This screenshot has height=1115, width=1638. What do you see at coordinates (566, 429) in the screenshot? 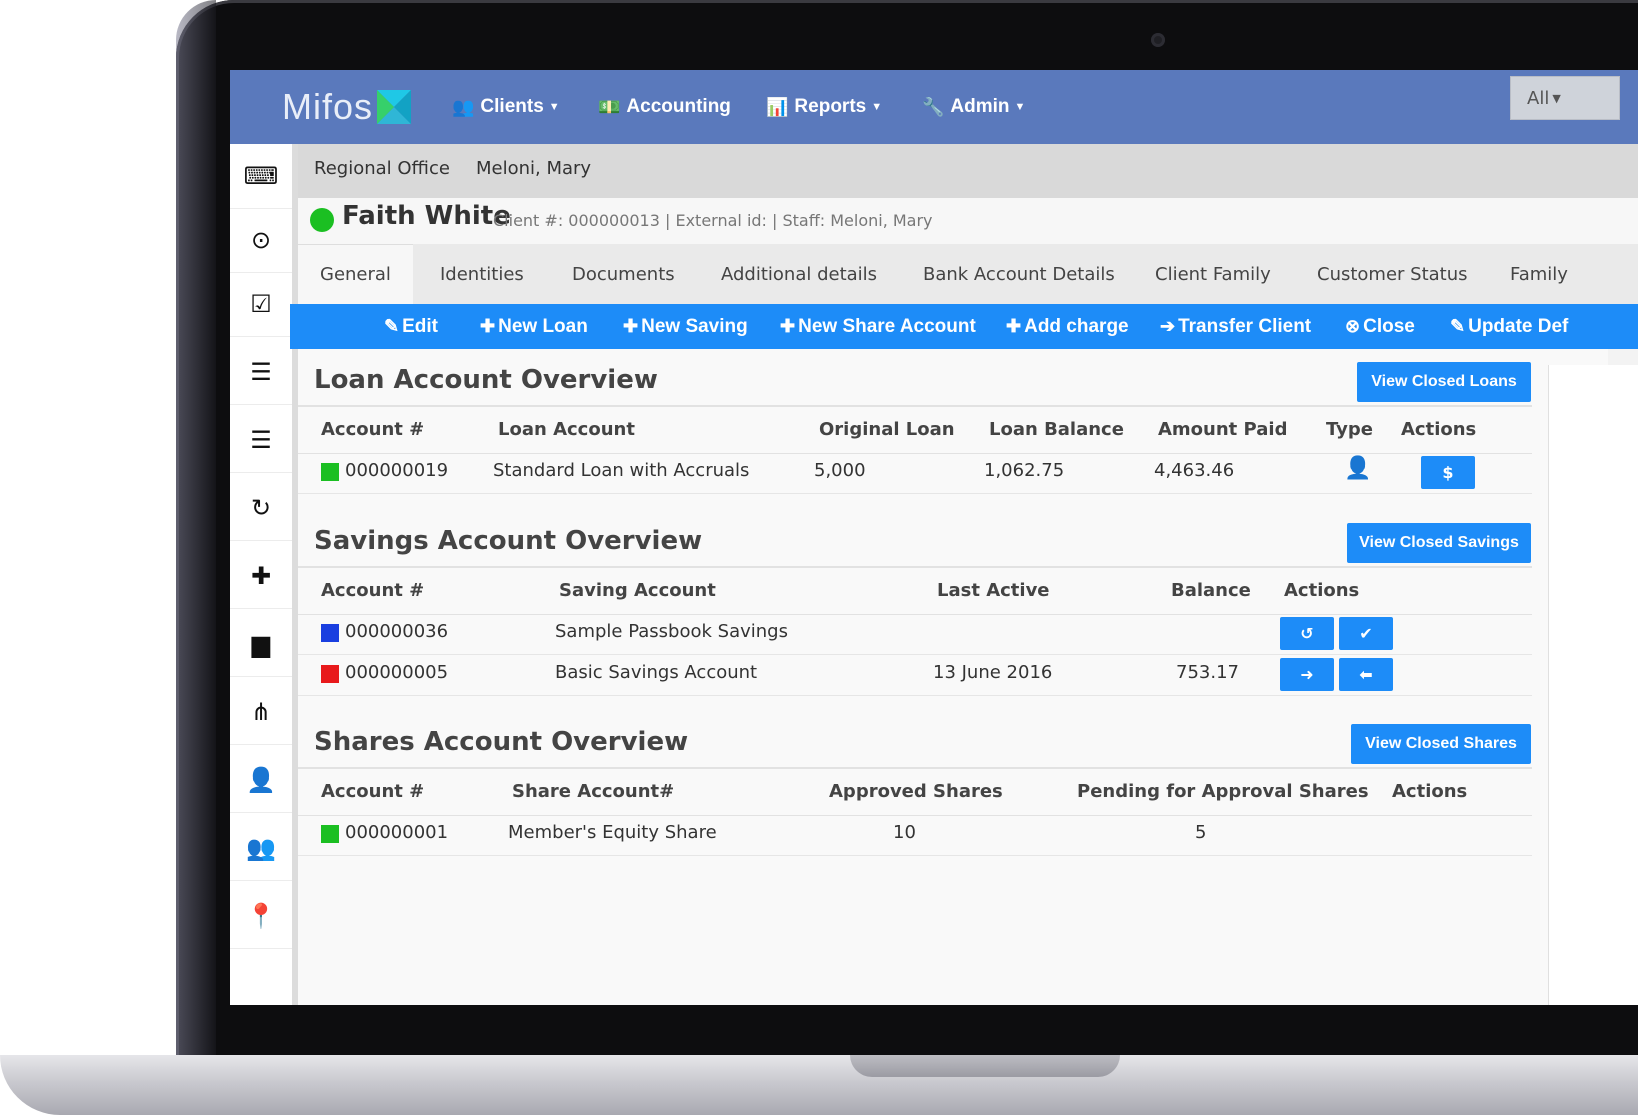
I see `loan-col-product: Loan Account` at bounding box center [566, 429].